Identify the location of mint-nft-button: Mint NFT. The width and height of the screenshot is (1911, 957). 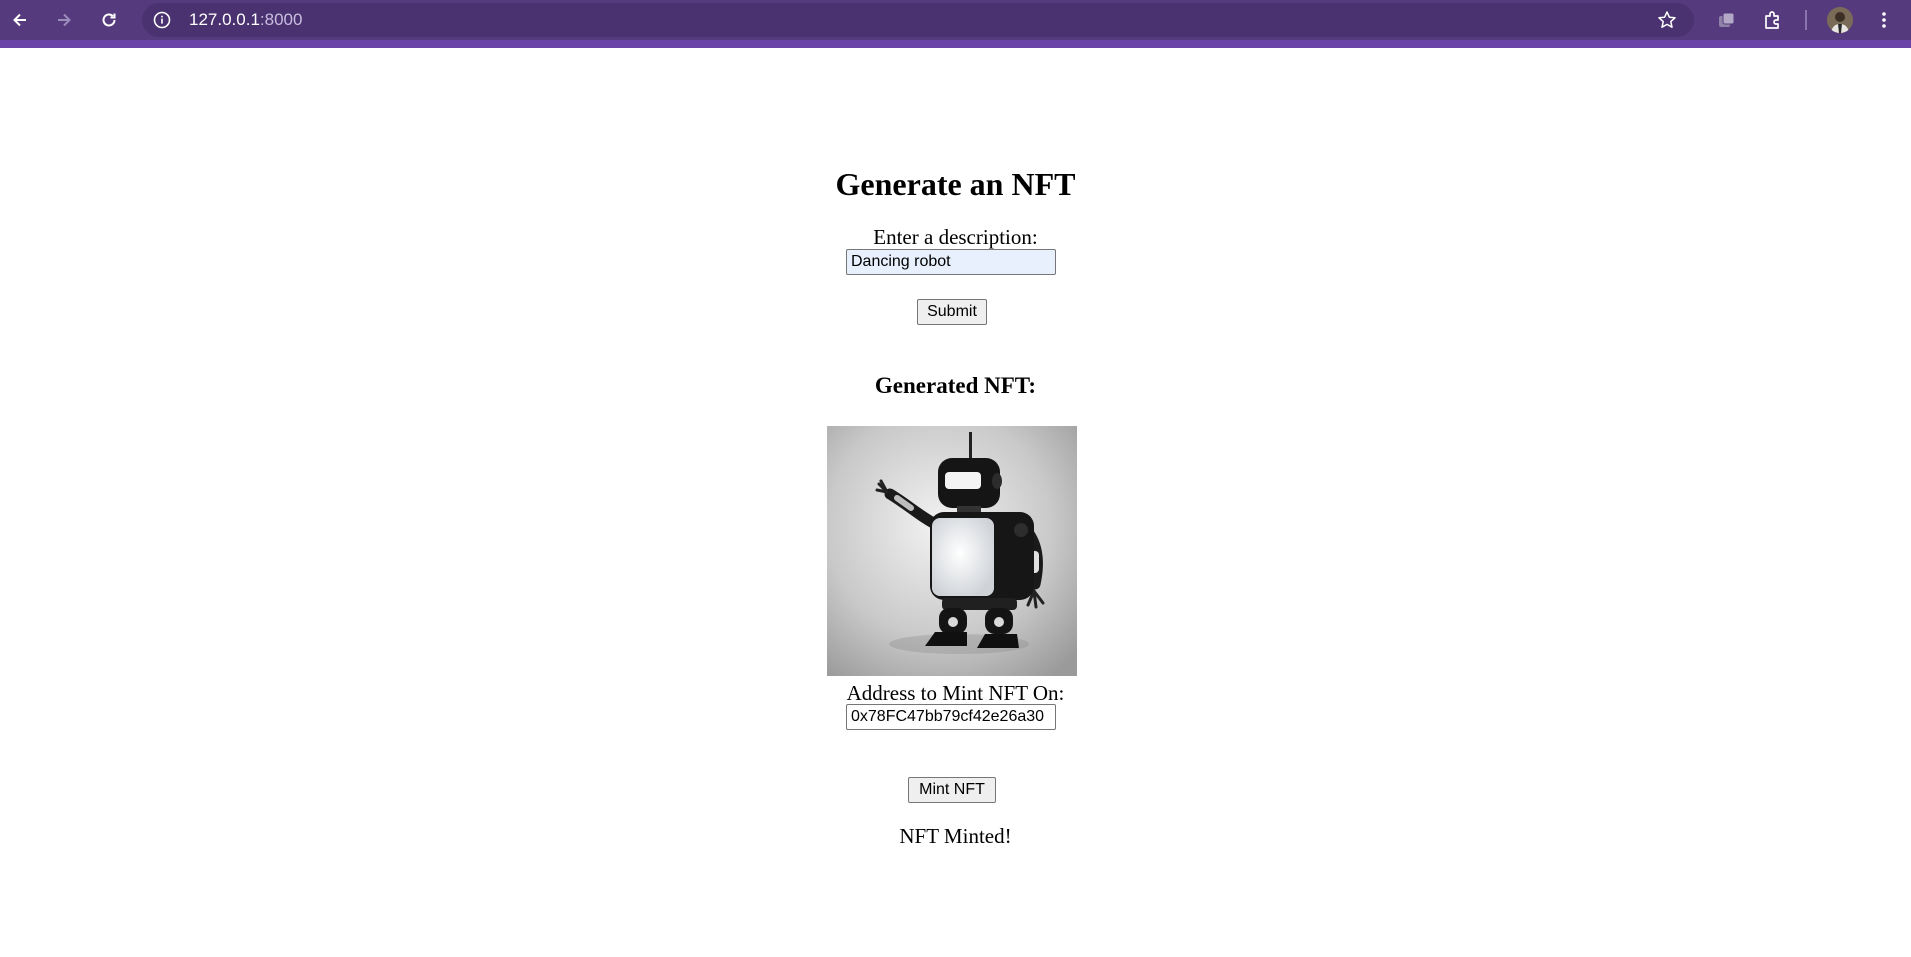
(952, 790).